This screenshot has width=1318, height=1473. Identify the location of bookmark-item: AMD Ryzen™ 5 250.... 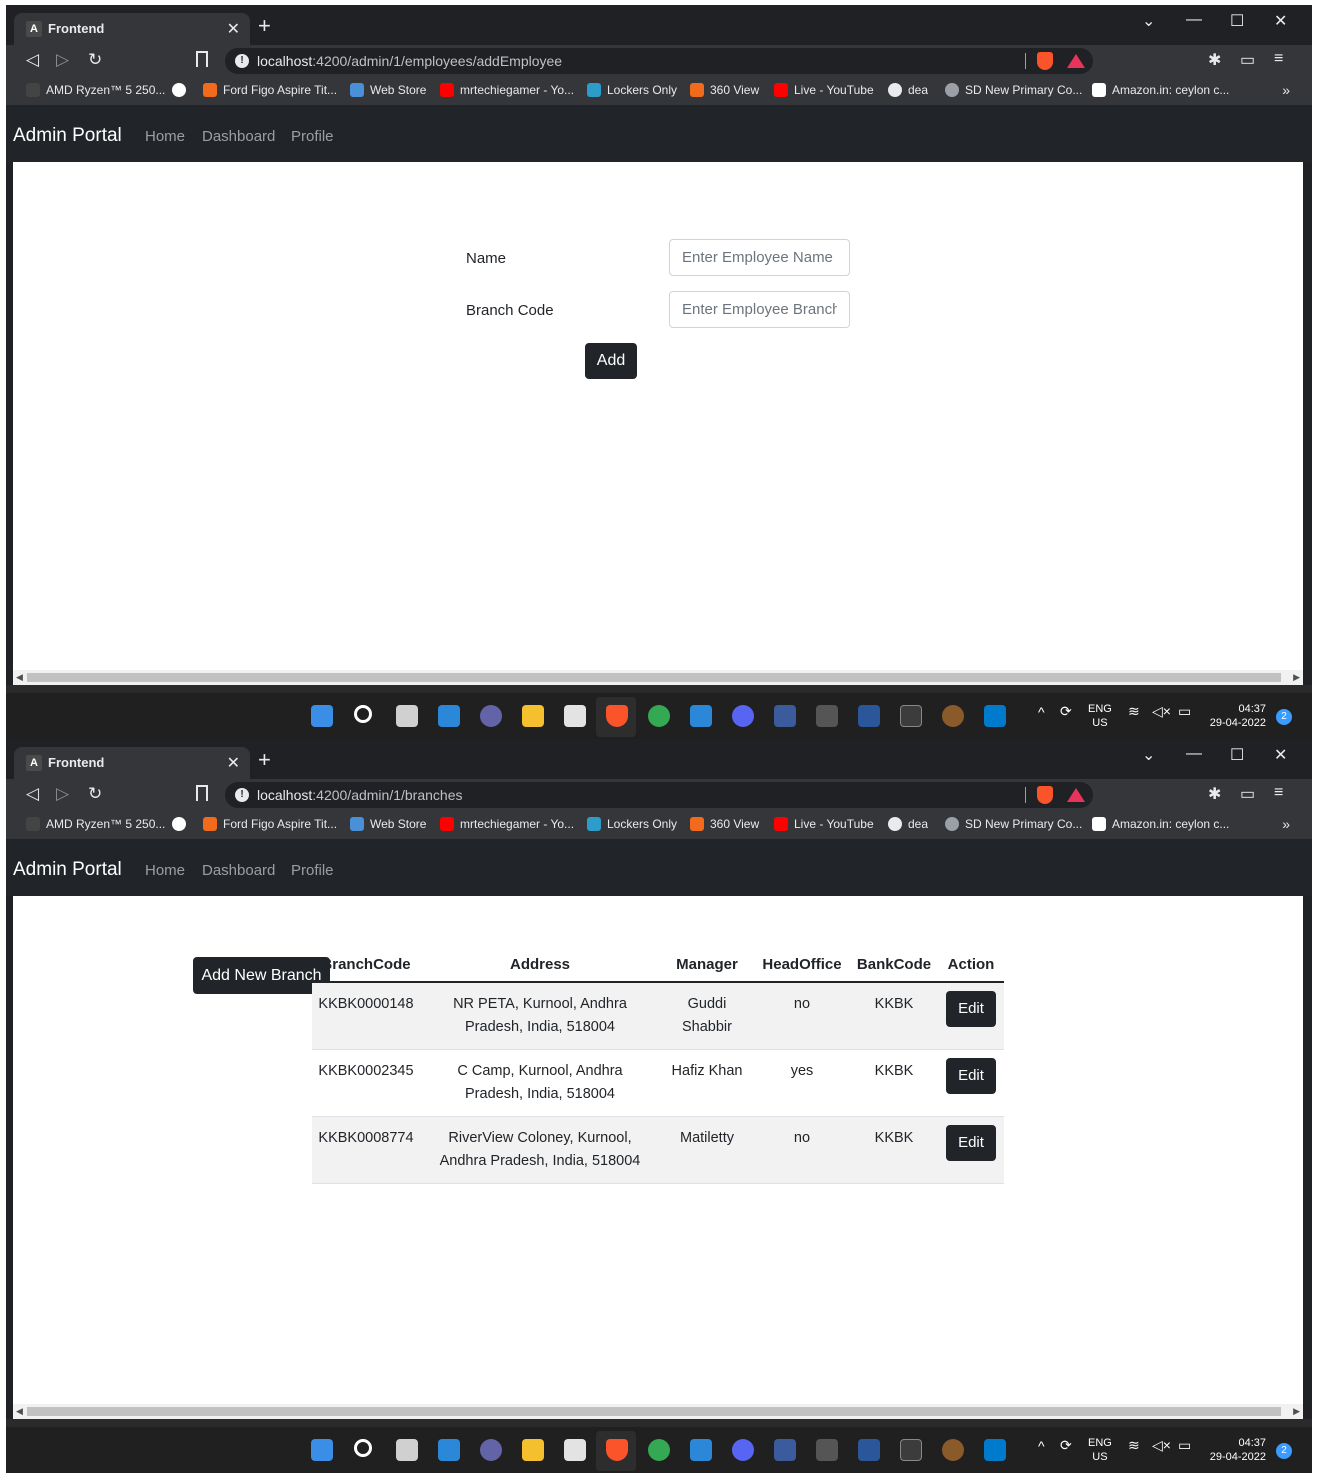
(95, 90).